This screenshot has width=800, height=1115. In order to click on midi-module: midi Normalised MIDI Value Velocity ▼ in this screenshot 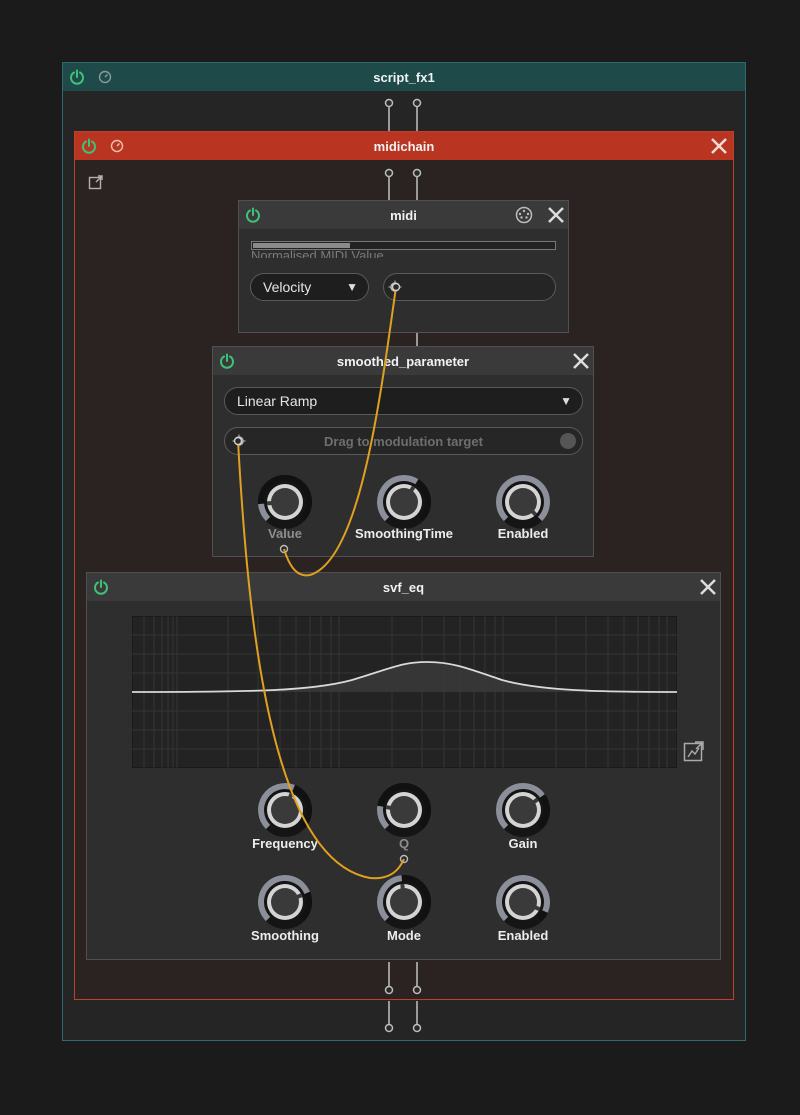, I will do `click(403, 266)`.